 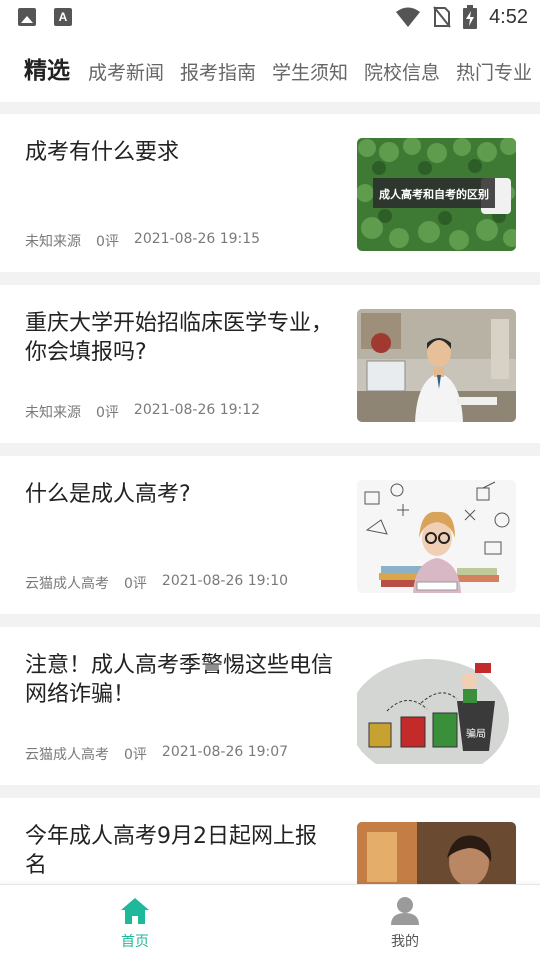 I want to click on tab-college-info: 院校信息, so click(x=402, y=73).